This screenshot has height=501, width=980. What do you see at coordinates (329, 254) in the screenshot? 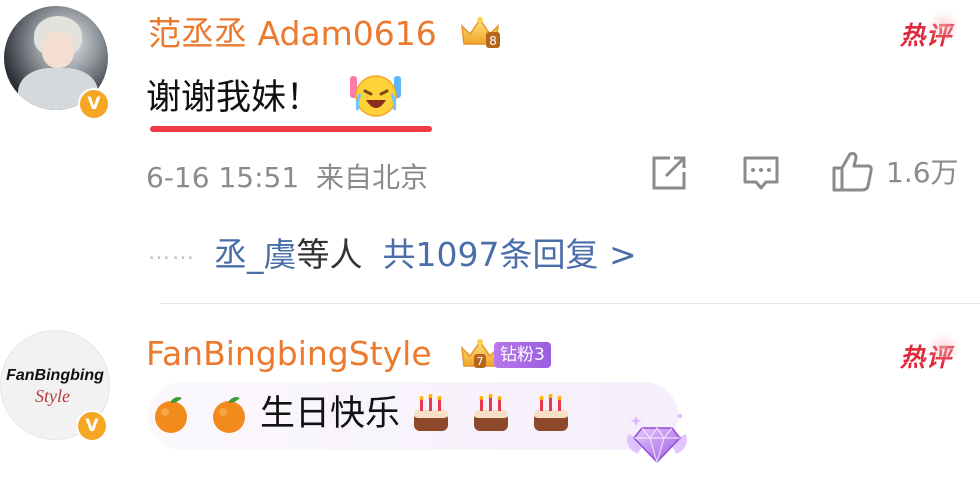
I see `reply-suffix: 等人` at bounding box center [329, 254].